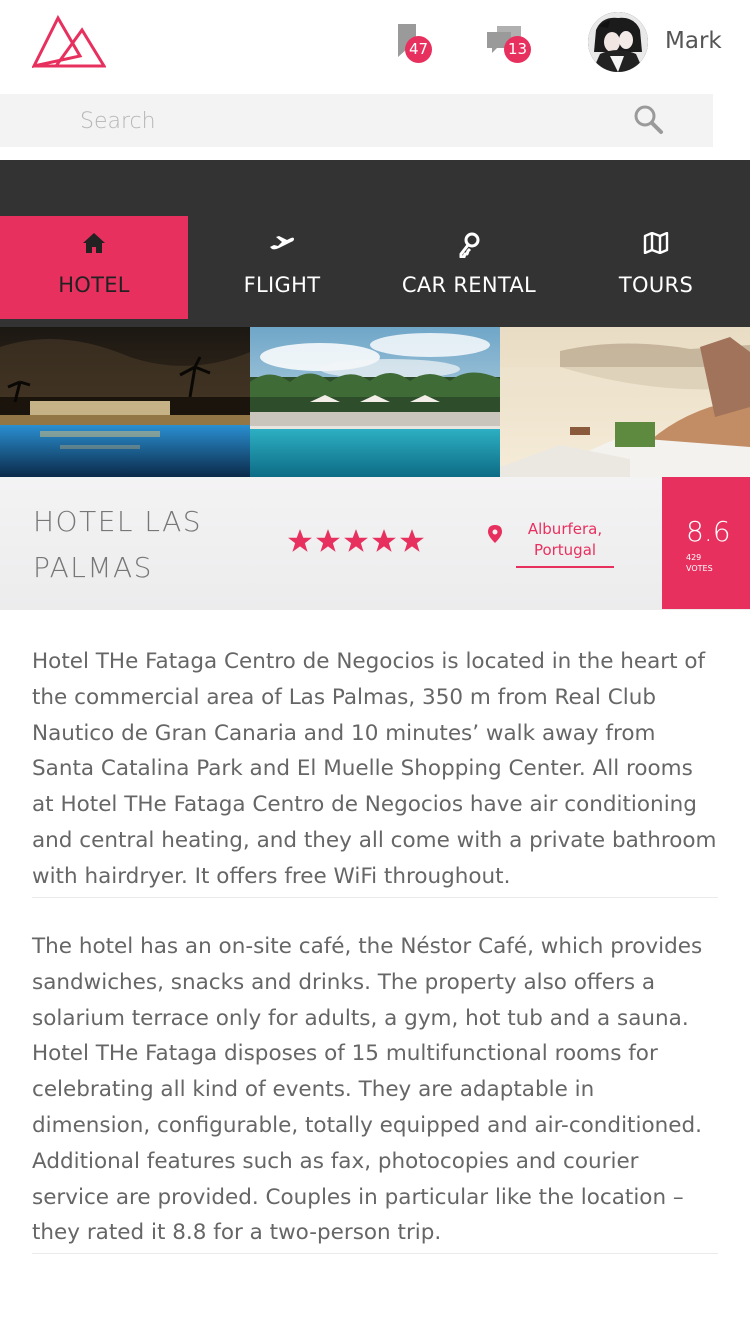 This screenshot has height=1334, width=750. I want to click on key-icon, so click(469, 245).